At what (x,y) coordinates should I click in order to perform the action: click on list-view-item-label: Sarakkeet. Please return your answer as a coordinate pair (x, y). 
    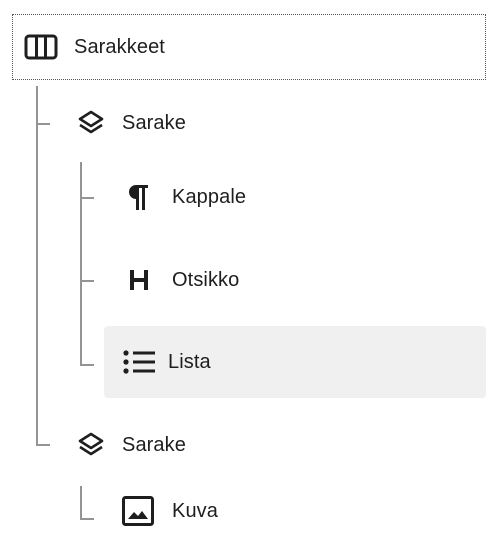
    Looking at the image, I should click on (119, 46).